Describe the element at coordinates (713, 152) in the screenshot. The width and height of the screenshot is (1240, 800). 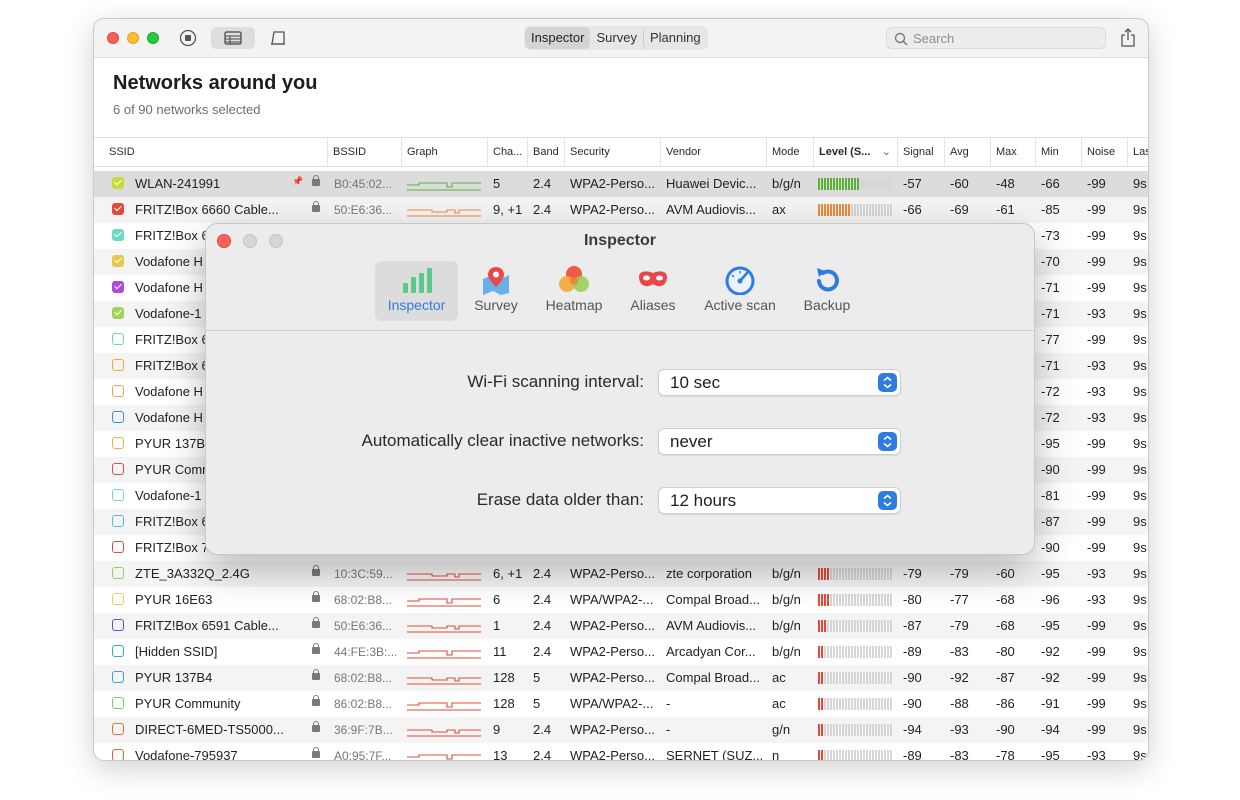
I see `column-vendor: Vendor` at that location.